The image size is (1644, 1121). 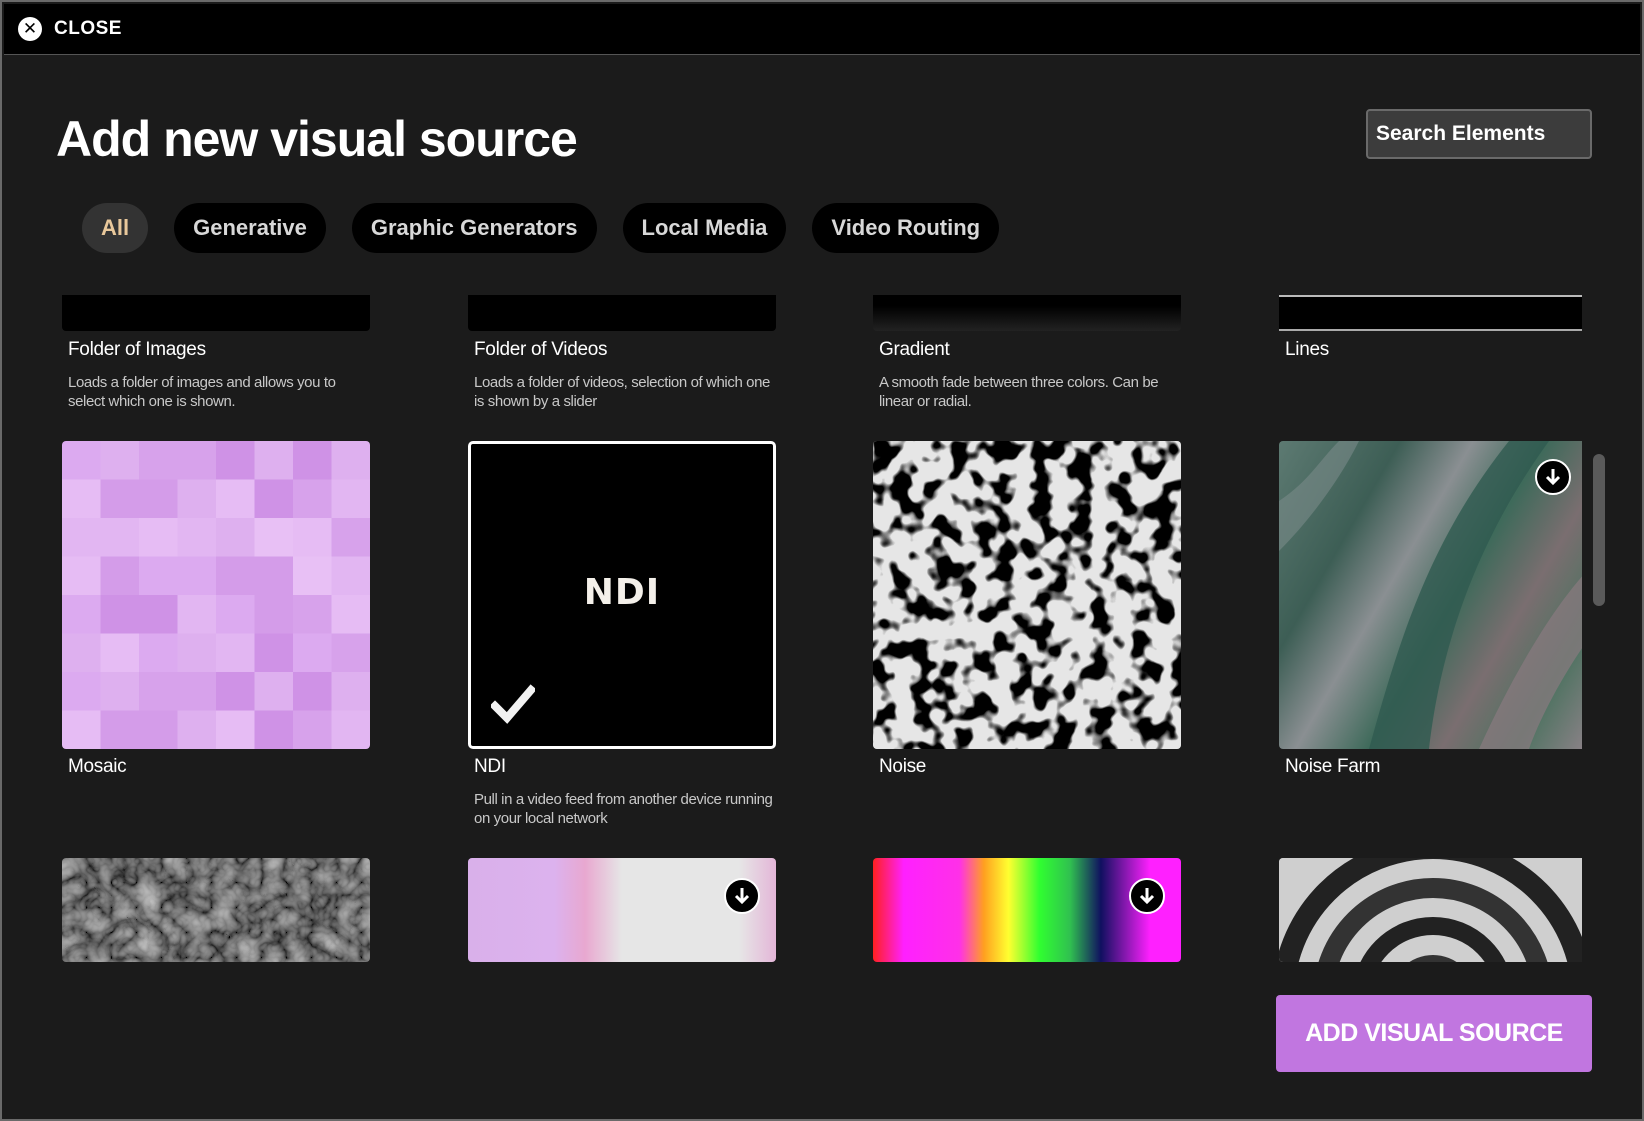 What do you see at coordinates (1434, 1033) in the screenshot?
I see `add-visual-source-button: ADD VISUAL SOURCE` at bounding box center [1434, 1033].